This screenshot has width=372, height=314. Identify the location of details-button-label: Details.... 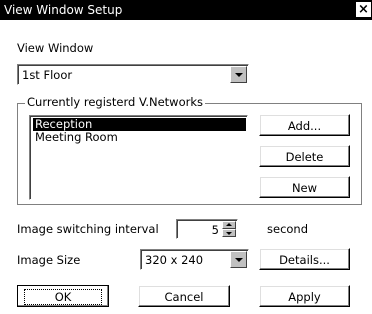
(304, 260).